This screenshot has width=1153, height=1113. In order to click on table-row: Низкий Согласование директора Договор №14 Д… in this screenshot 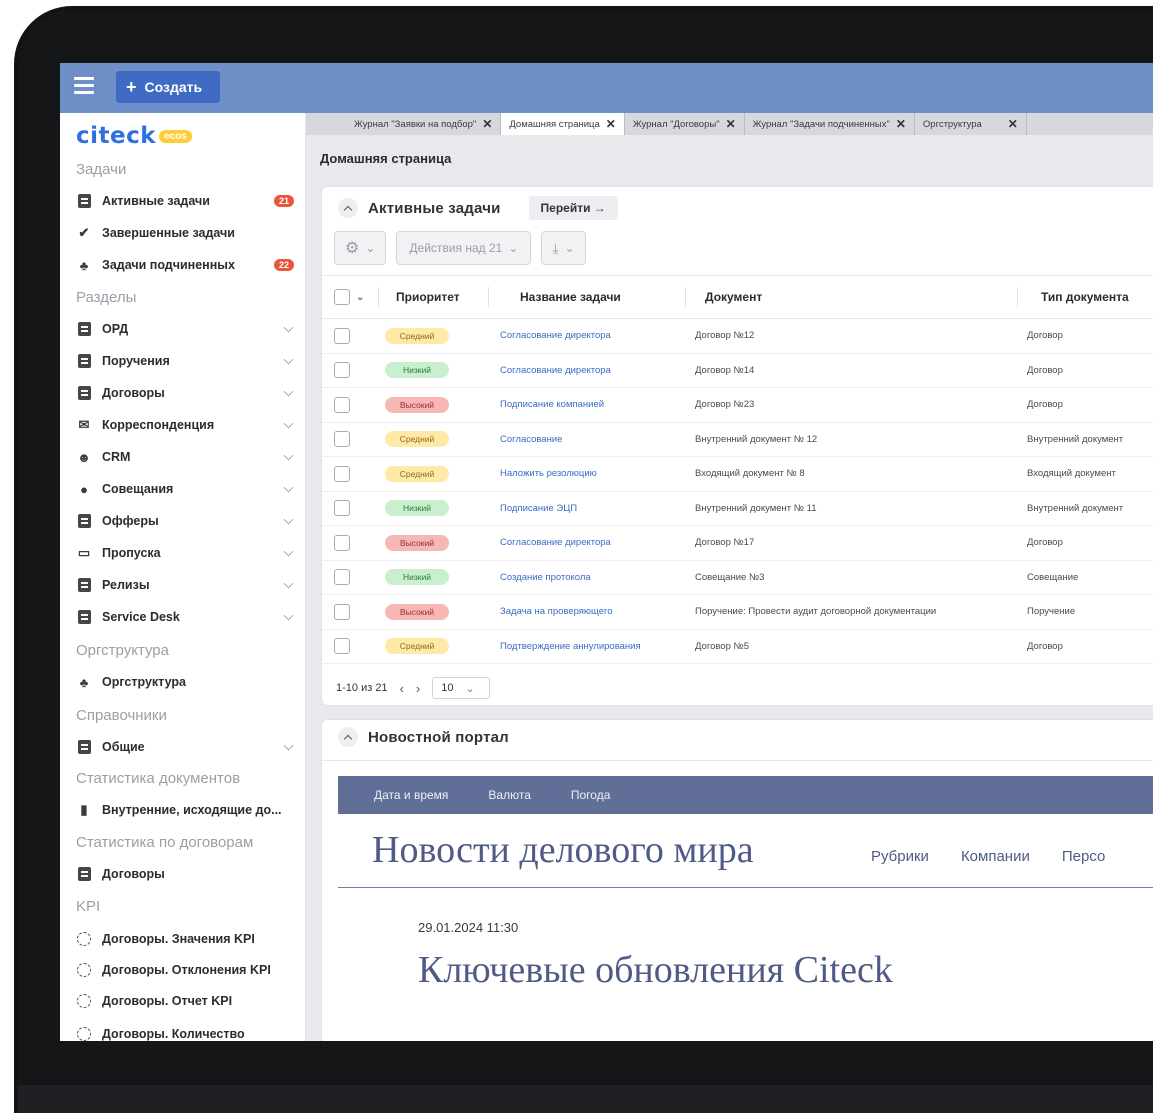, I will do `click(737, 371)`.